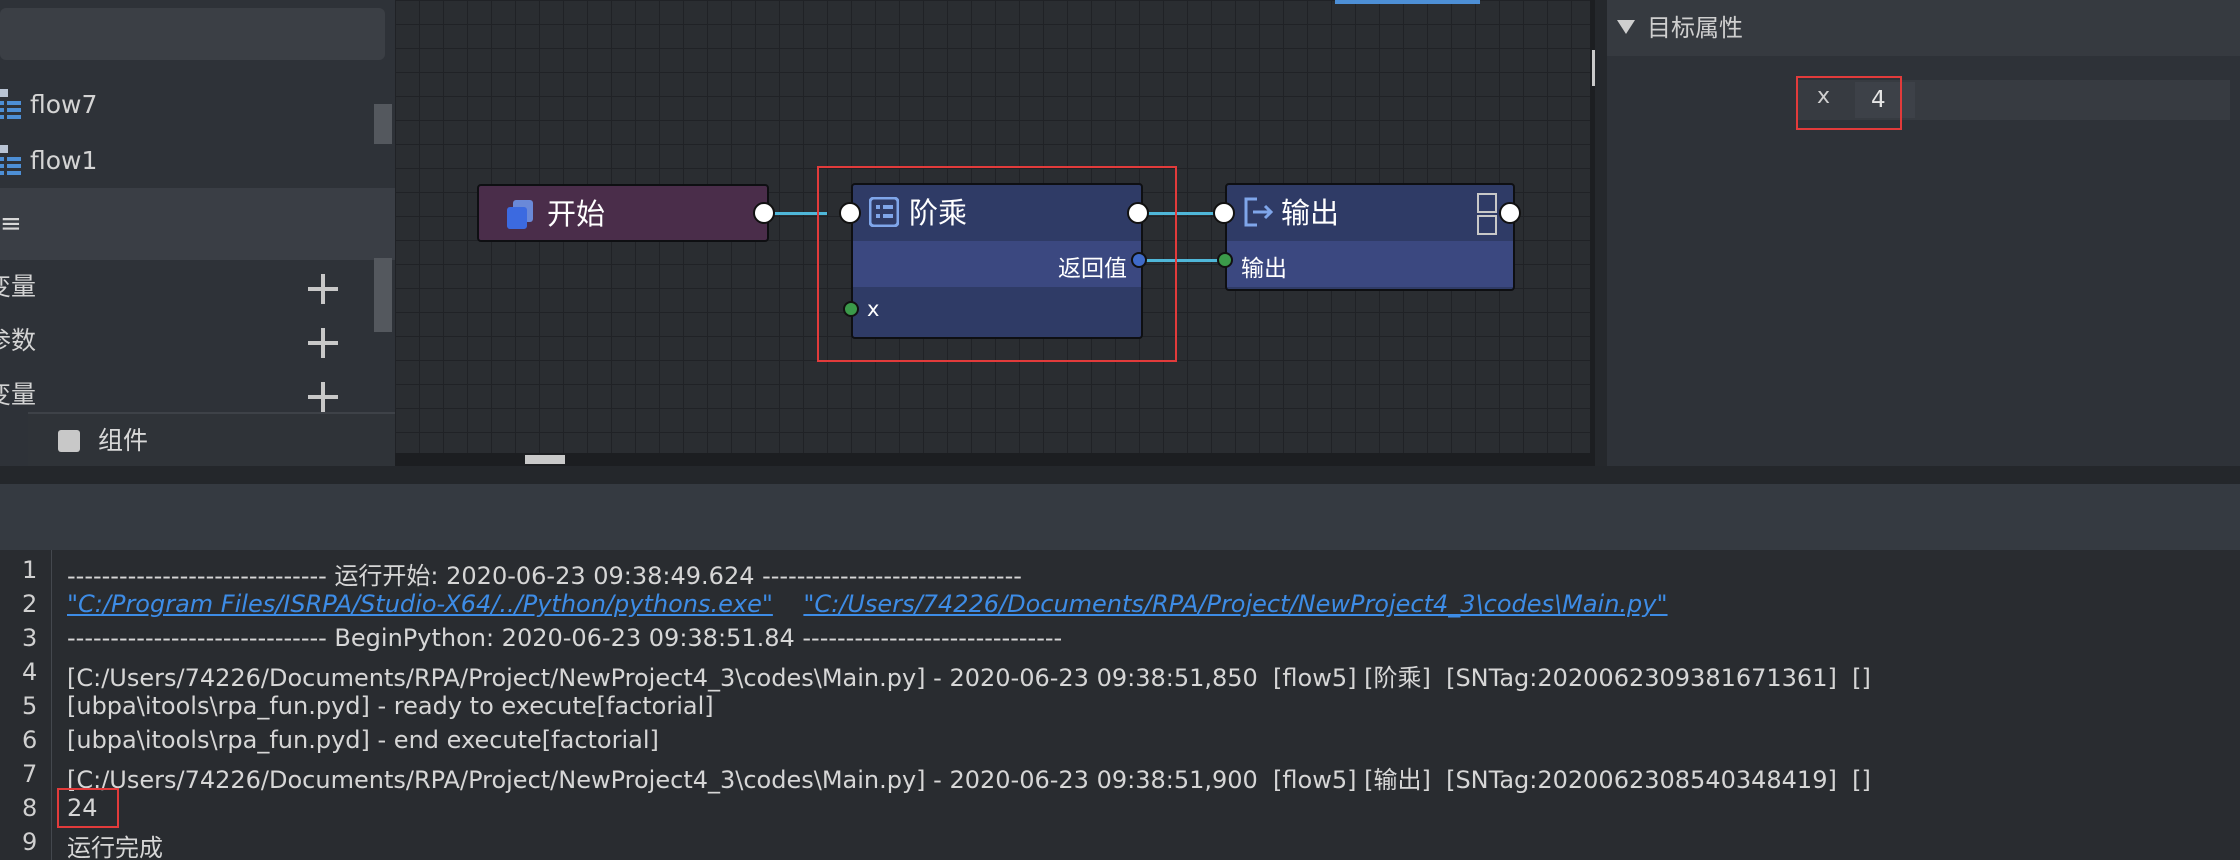 This screenshot has height=860, width=2240. What do you see at coordinates (11, 224) in the screenshot?
I see `variables-header-label: ≡` at bounding box center [11, 224].